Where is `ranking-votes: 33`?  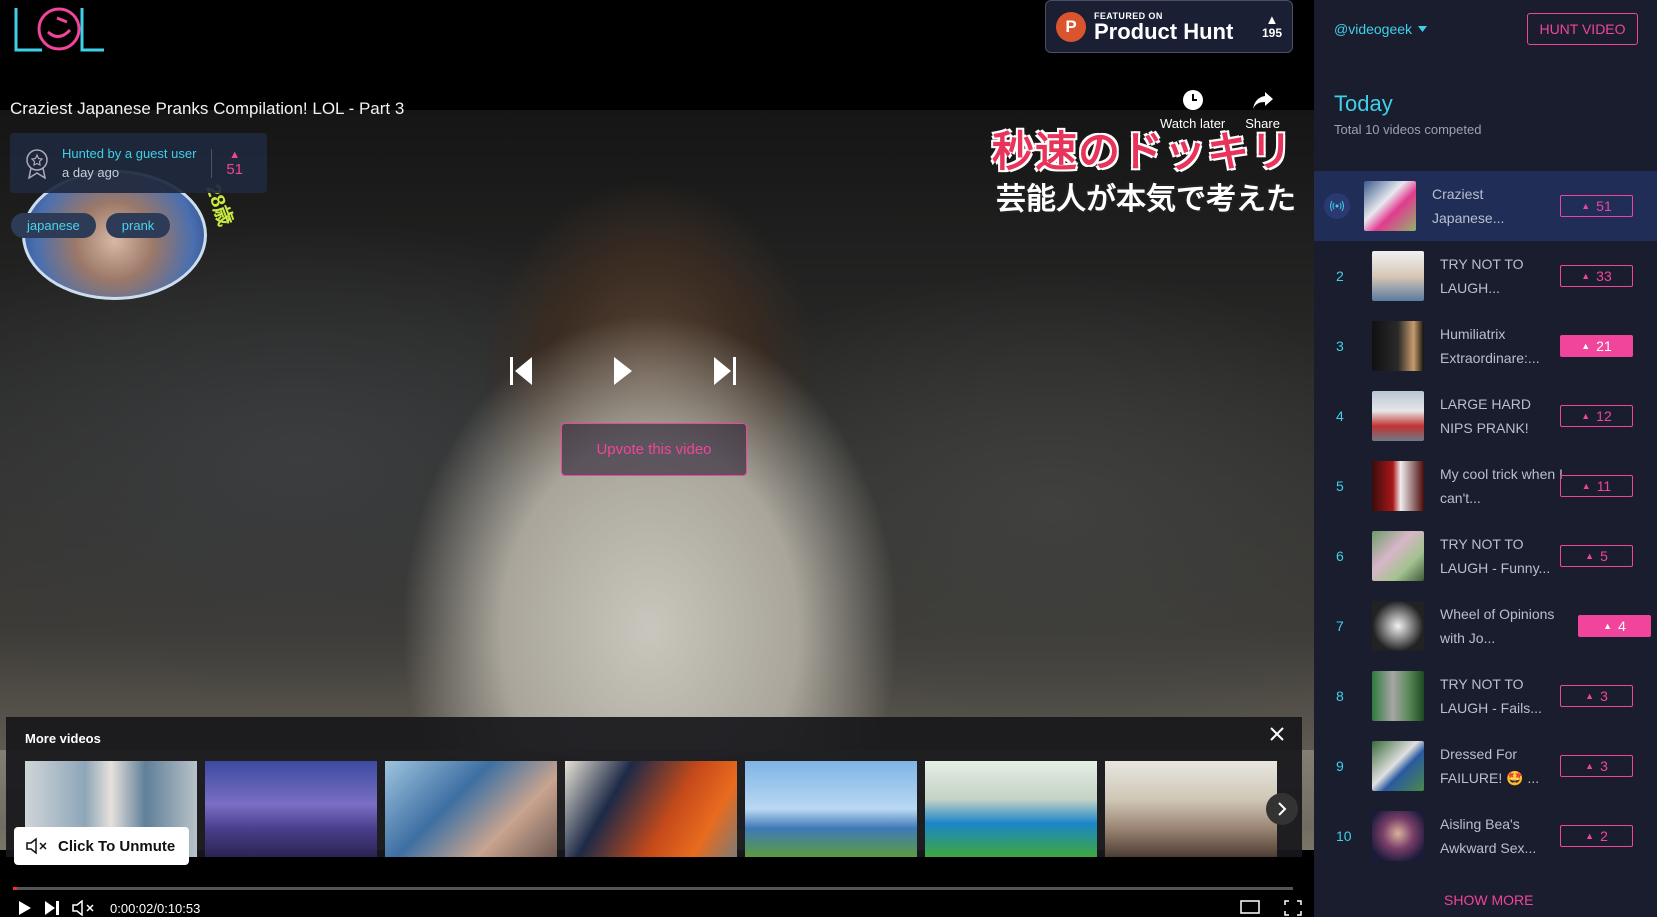 ranking-votes: 33 is located at coordinates (1604, 276).